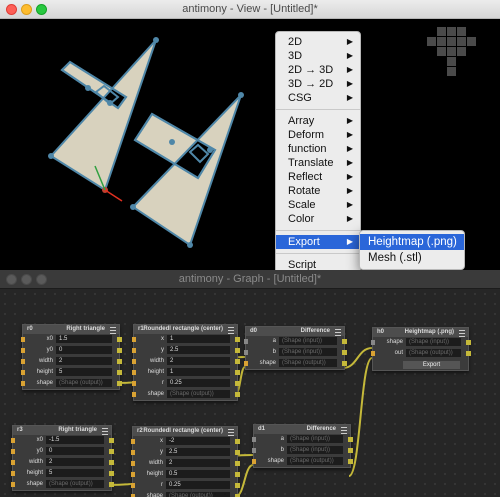 This screenshot has width=500, height=497. What do you see at coordinates (198, 474) in the screenshot?
I see `field-value: 0.5` at bounding box center [198, 474].